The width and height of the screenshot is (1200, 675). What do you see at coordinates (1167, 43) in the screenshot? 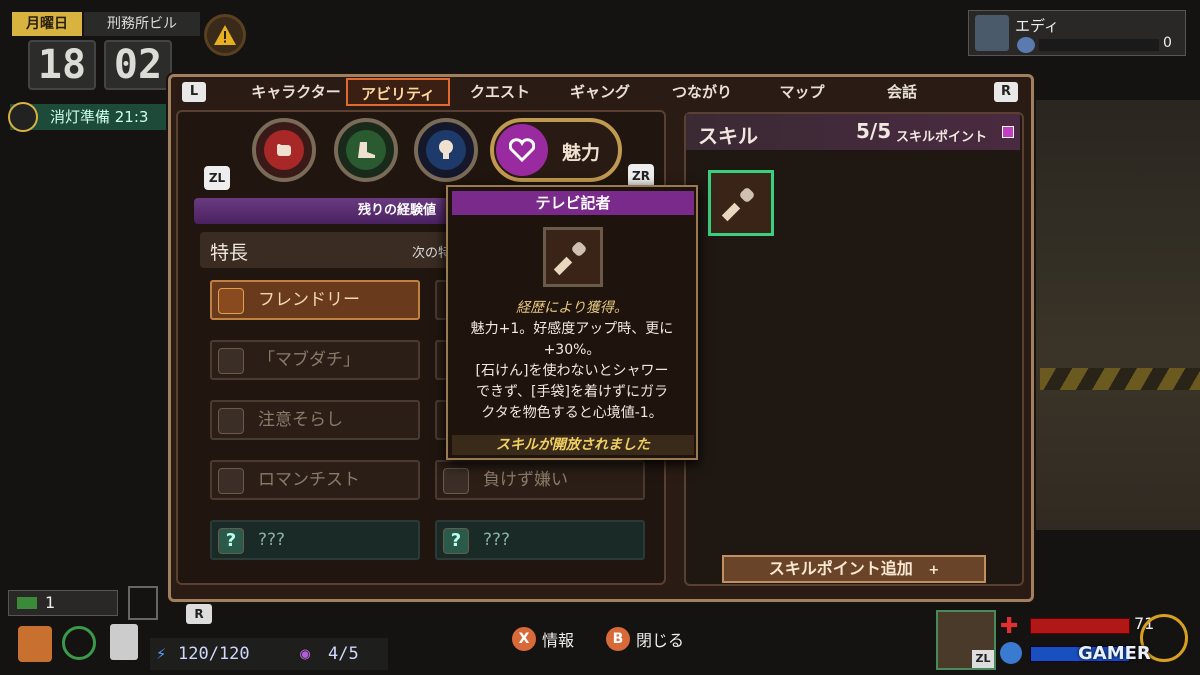
I see `player-money: 0` at bounding box center [1167, 43].